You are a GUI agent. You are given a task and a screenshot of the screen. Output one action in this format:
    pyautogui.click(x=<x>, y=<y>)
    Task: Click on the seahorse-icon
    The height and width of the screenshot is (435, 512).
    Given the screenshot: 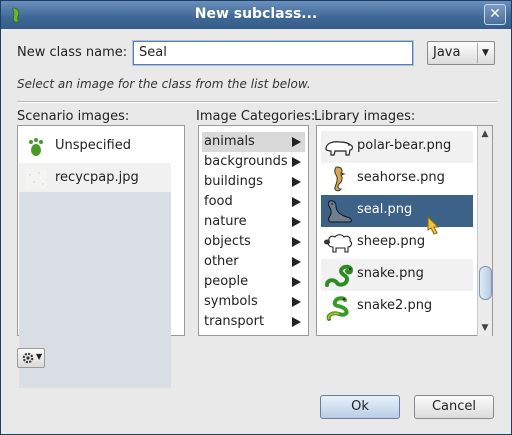 What is the action you would take?
    pyautogui.click(x=340, y=179)
    